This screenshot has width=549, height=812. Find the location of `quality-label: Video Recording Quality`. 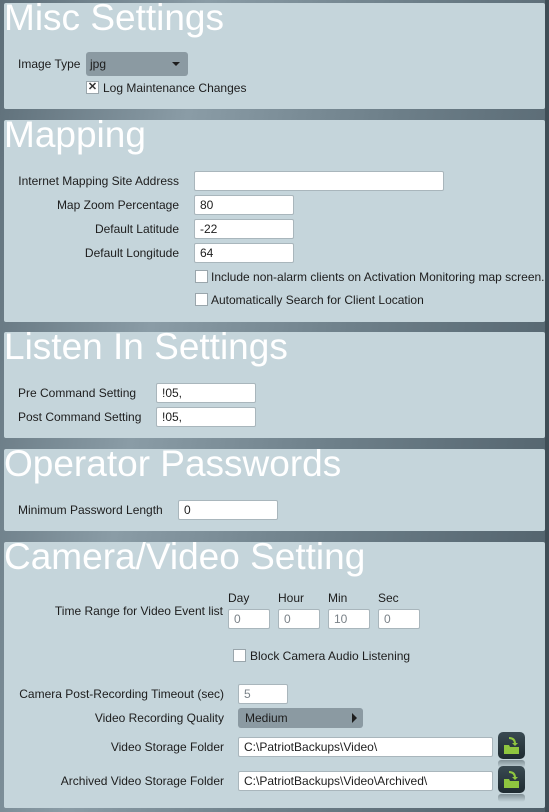

quality-label: Video Recording Quality is located at coordinates (159, 718).